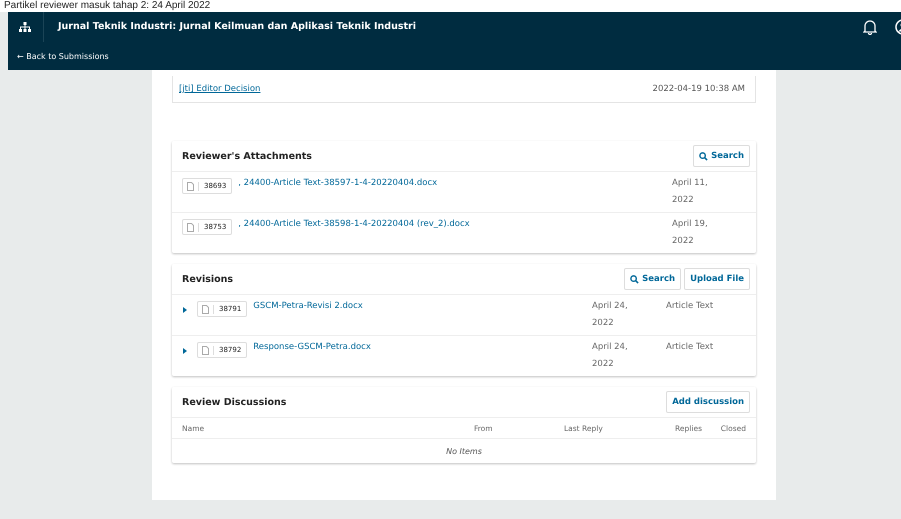 The height and width of the screenshot is (519, 901). I want to click on sitemap-icon, so click(25, 27).